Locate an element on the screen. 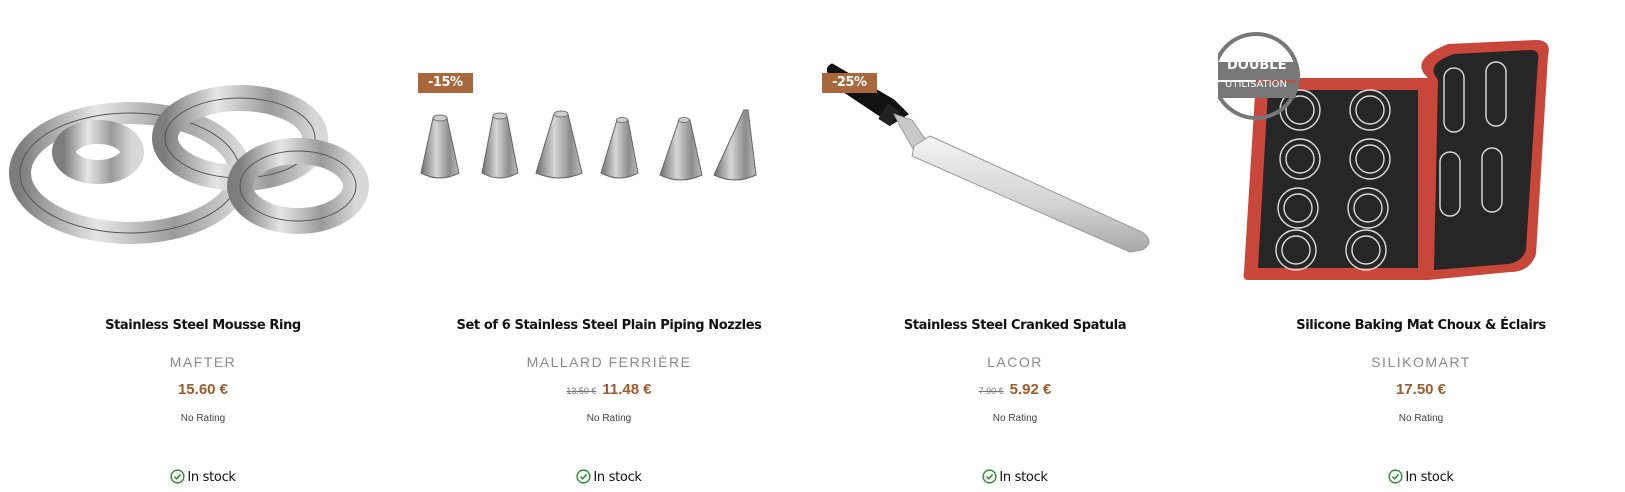 The width and height of the screenshot is (1625, 492). product-price: 17.50 € is located at coordinates (1421, 389).